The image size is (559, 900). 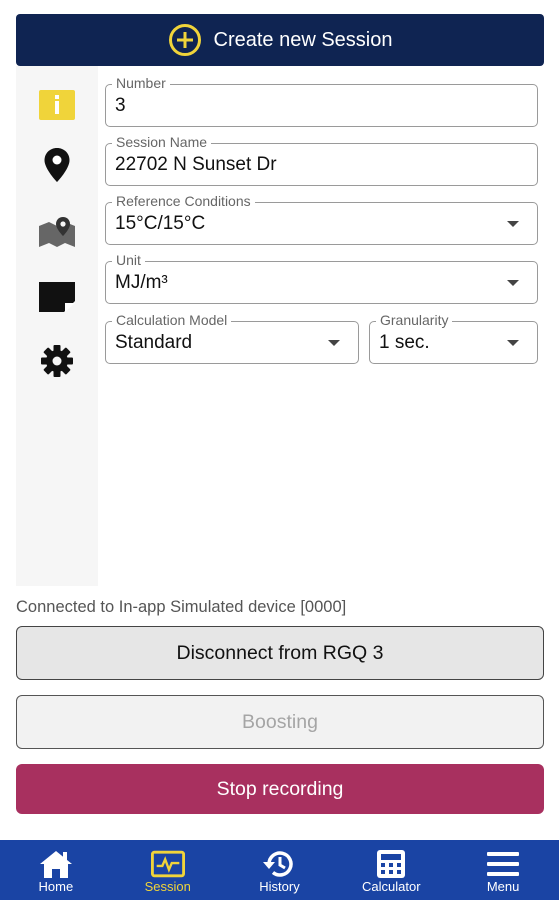 I want to click on nav-home: Home, so click(x=56, y=870).